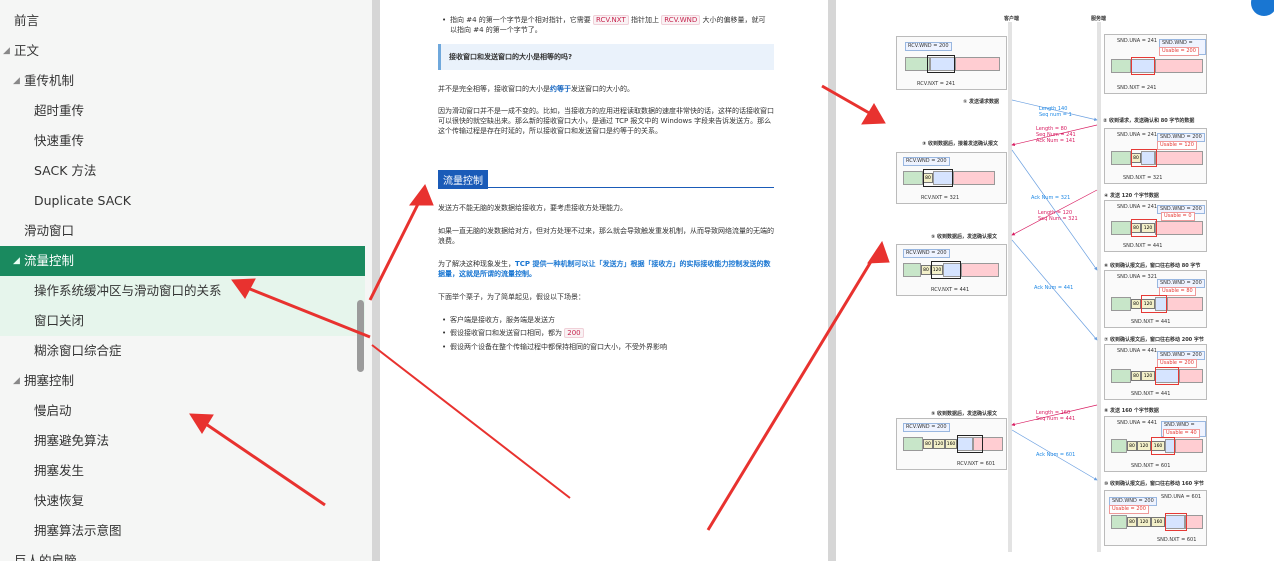  I want to click on sidebar-item: ◢ 重传机制, so click(182, 81).